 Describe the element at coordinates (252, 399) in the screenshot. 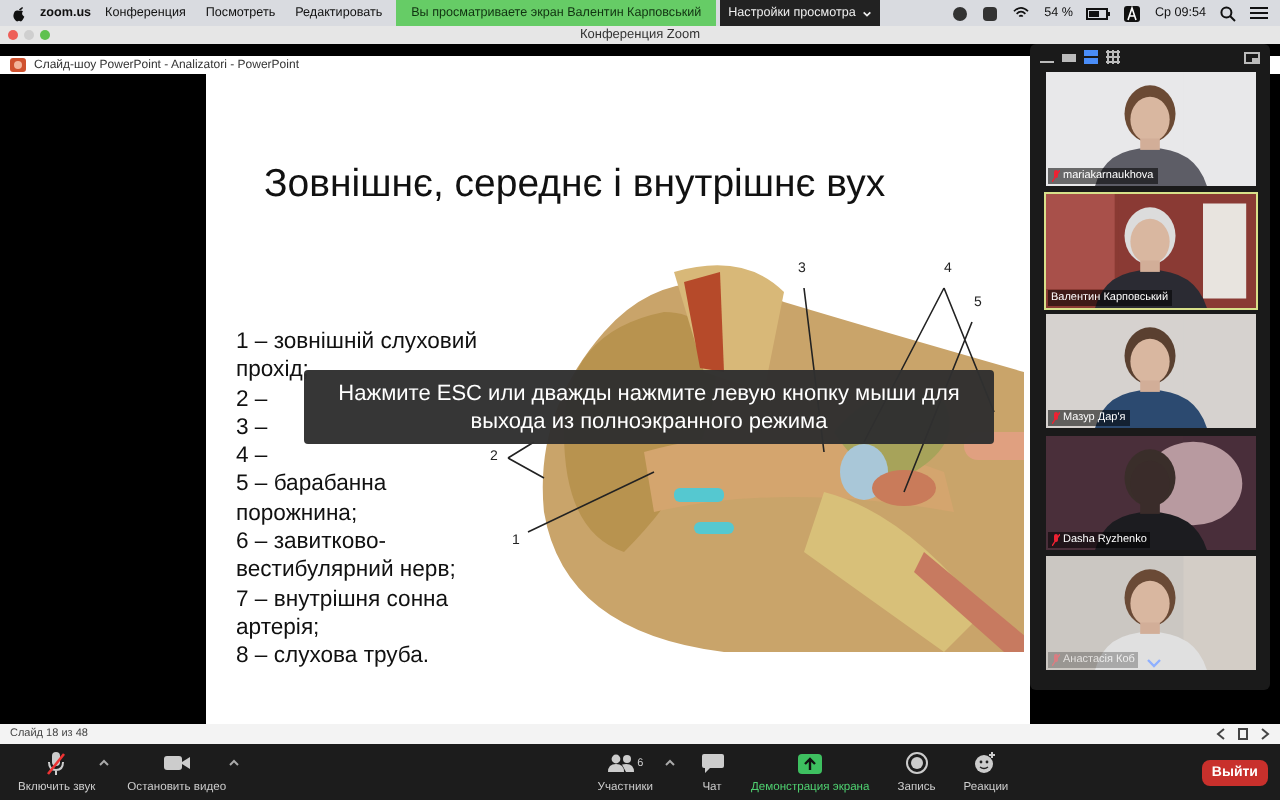

I see `legend-item: 2 –` at that location.